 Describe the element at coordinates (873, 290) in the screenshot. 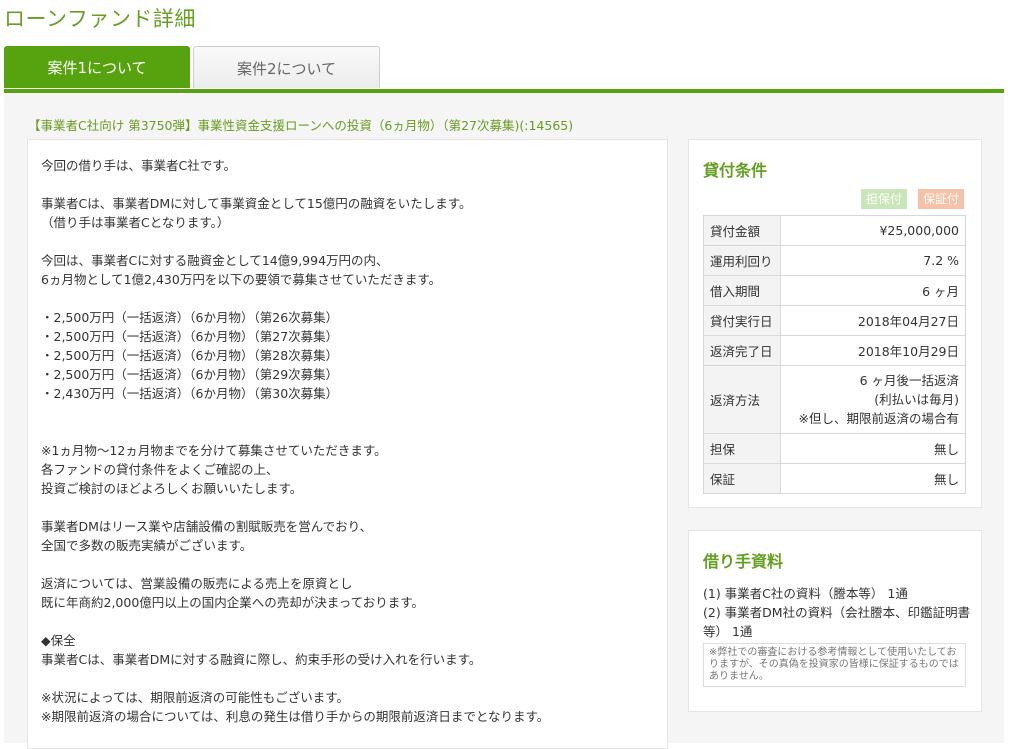

I see `term-value: 6 ヶ月` at that location.